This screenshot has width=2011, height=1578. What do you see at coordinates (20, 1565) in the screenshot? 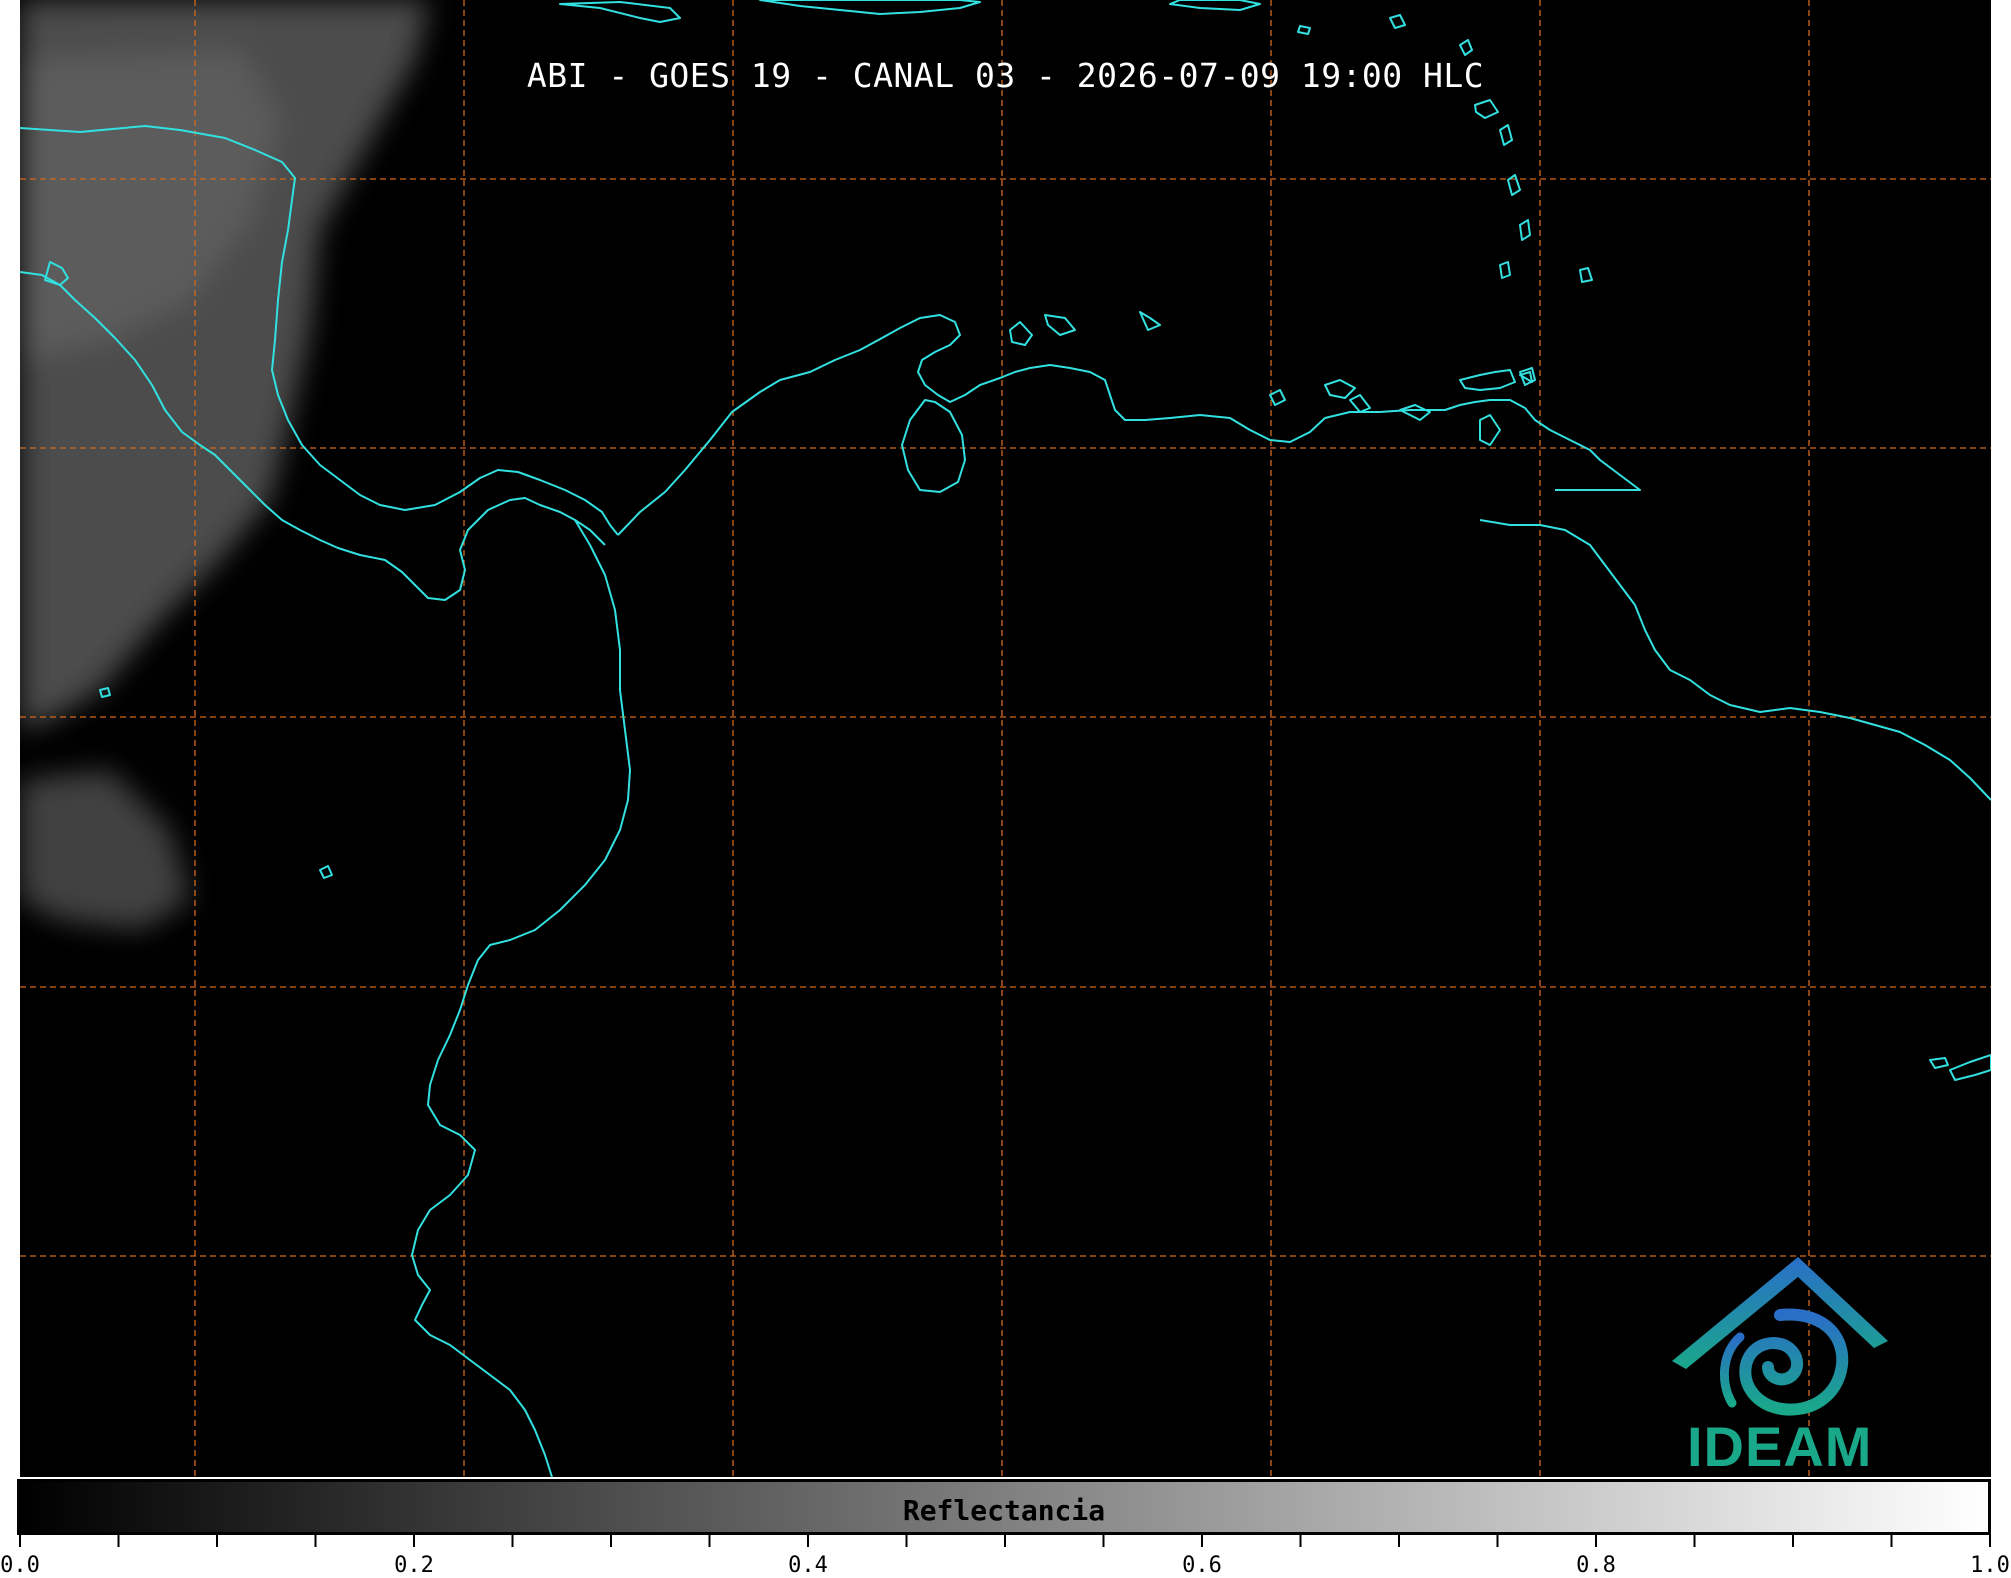
I see `colorbar-tick-label: 0.0` at bounding box center [20, 1565].